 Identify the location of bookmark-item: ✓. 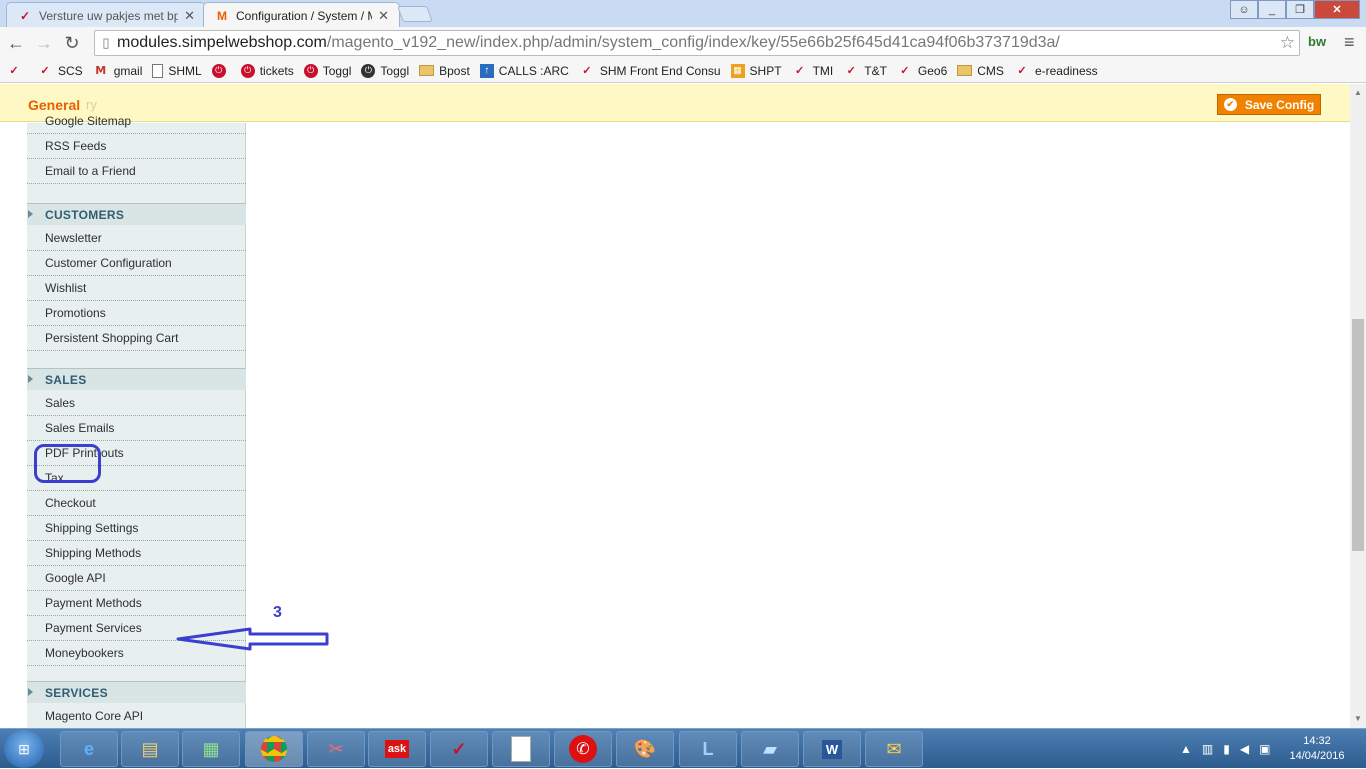
(16, 71).